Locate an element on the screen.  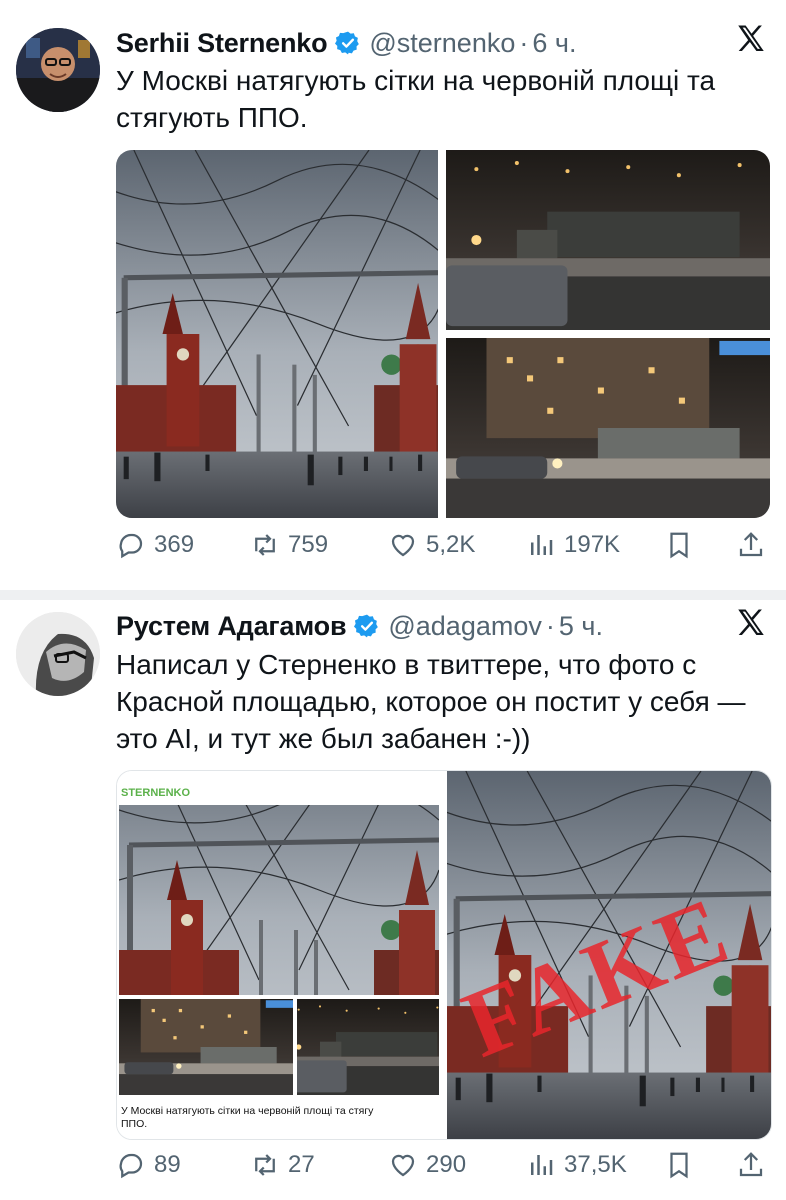
tweet-header: Рустем Адагамов @adagamov · 5 ч. is located at coordinates (359, 626).